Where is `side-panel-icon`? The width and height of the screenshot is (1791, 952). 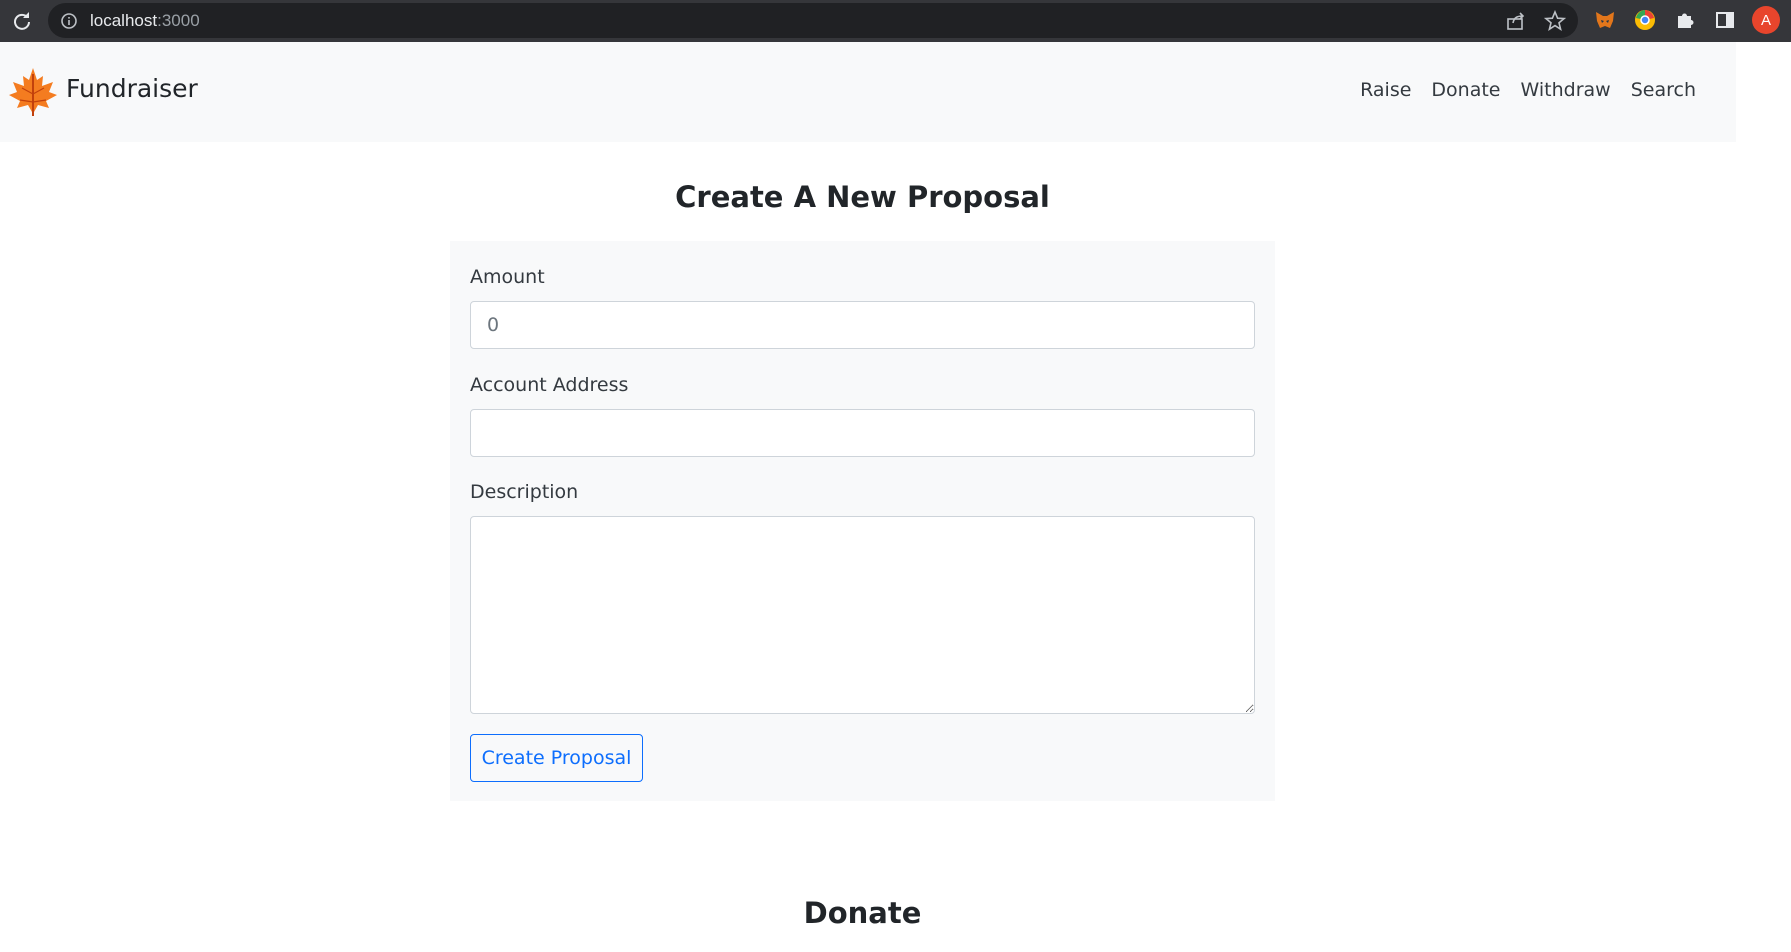 side-panel-icon is located at coordinates (1725, 20).